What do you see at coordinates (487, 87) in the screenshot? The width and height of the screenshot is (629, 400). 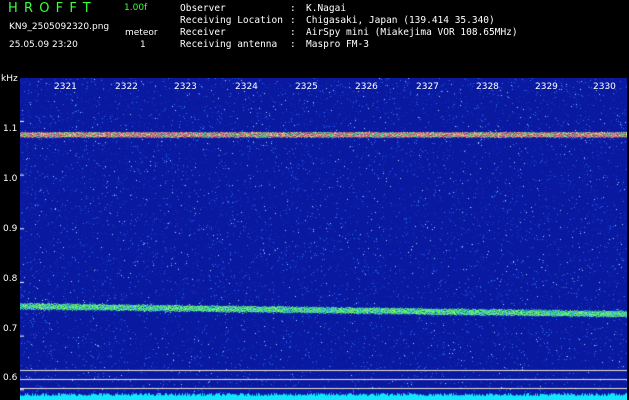 I see `x-tick-label: 2328` at bounding box center [487, 87].